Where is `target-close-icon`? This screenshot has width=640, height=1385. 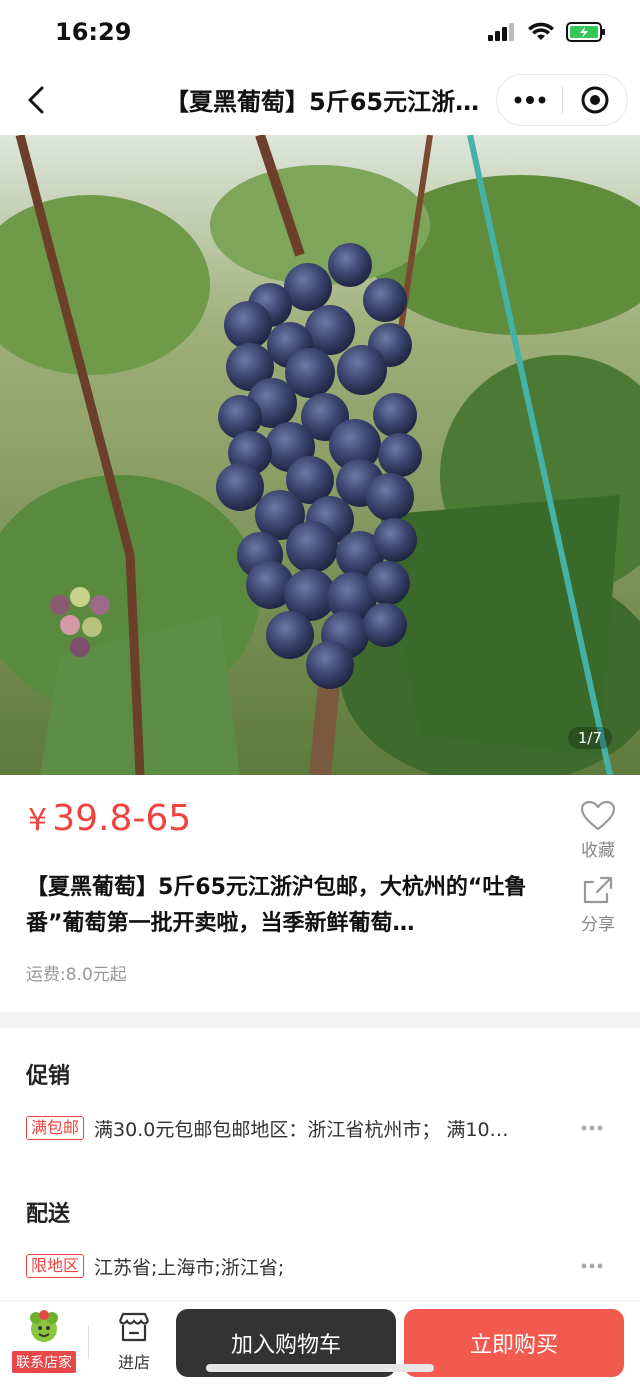 target-close-icon is located at coordinates (595, 100).